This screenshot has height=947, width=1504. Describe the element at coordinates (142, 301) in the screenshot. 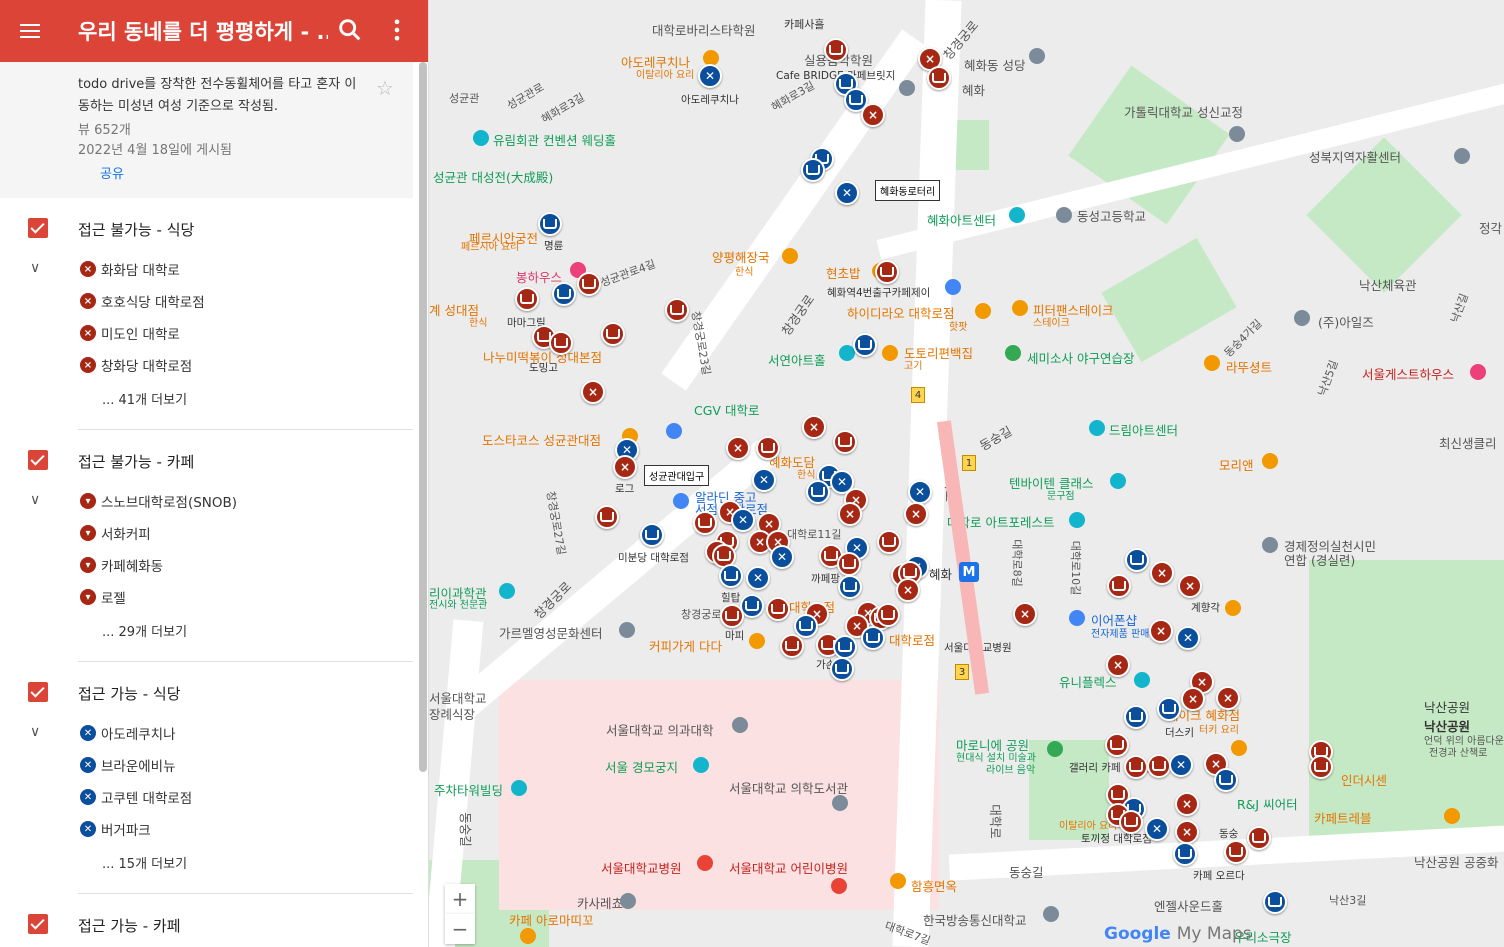

I see `list-item: × 호호식당 대학로점` at that location.